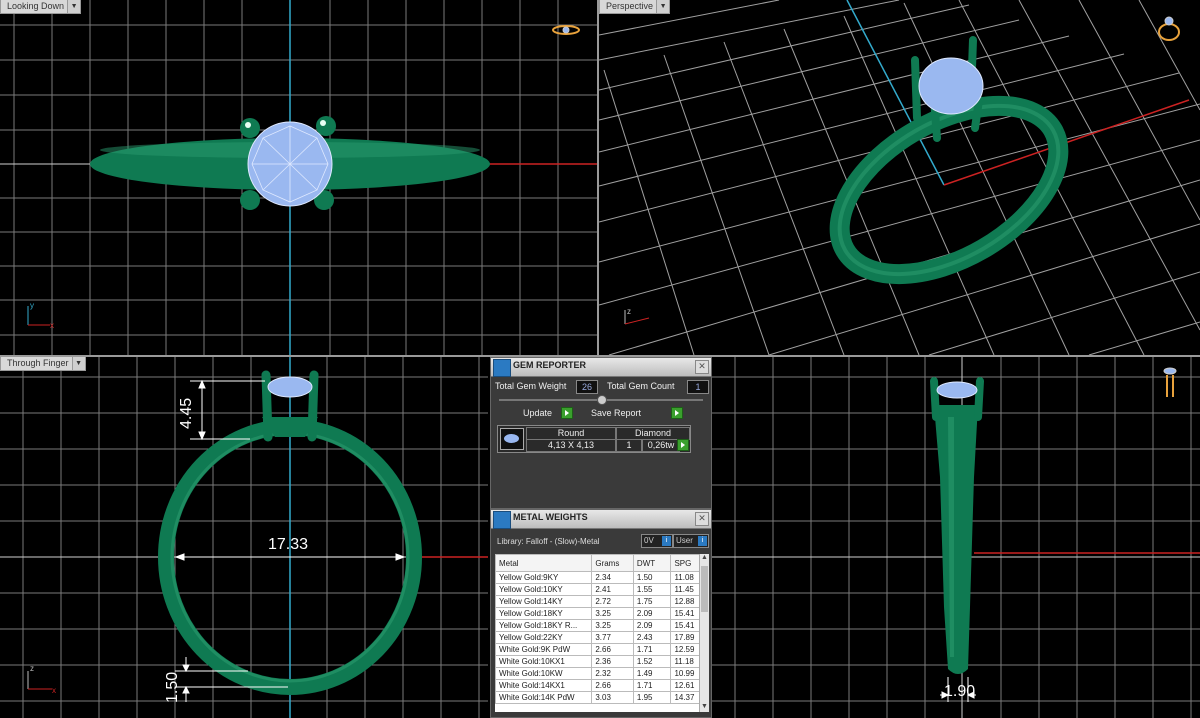  Describe the element at coordinates (597, 577) in the screenshot. I see `table-row: Yellow Gold:9KY 2.34 1.50 11.08` at that location.